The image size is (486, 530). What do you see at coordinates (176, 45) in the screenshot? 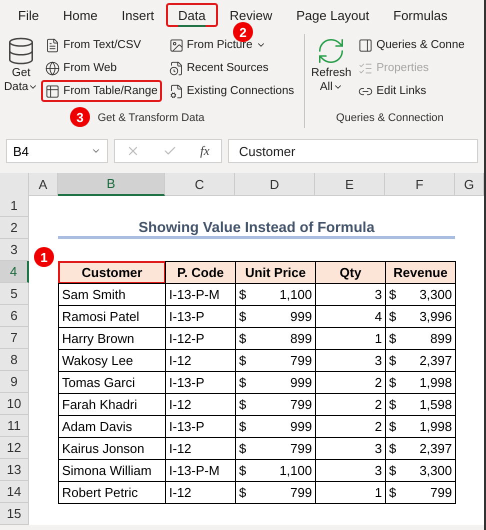
I see `image-icon` at bounding box center [176, 45].